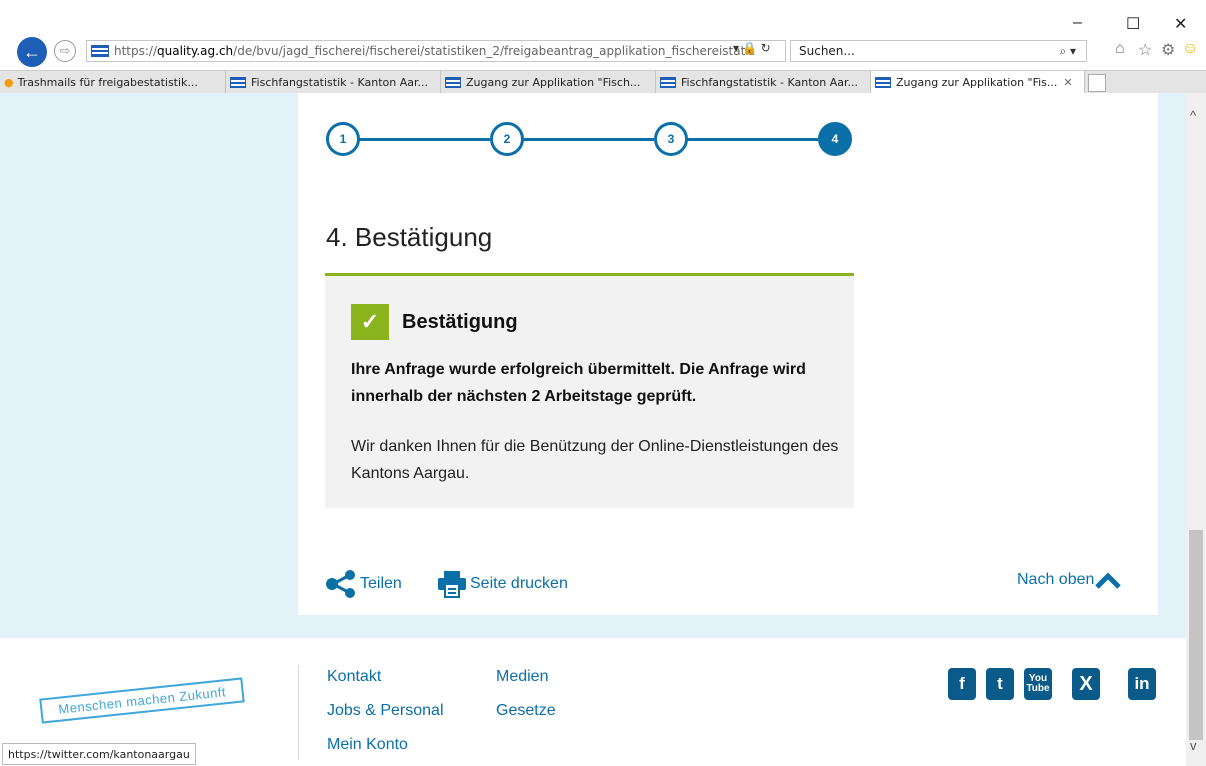 The image size is (1206, 766). What do you see at coordinates (507, 139) in the screenshot?
I see `step-2: 2` at bounding box center [507, 139].